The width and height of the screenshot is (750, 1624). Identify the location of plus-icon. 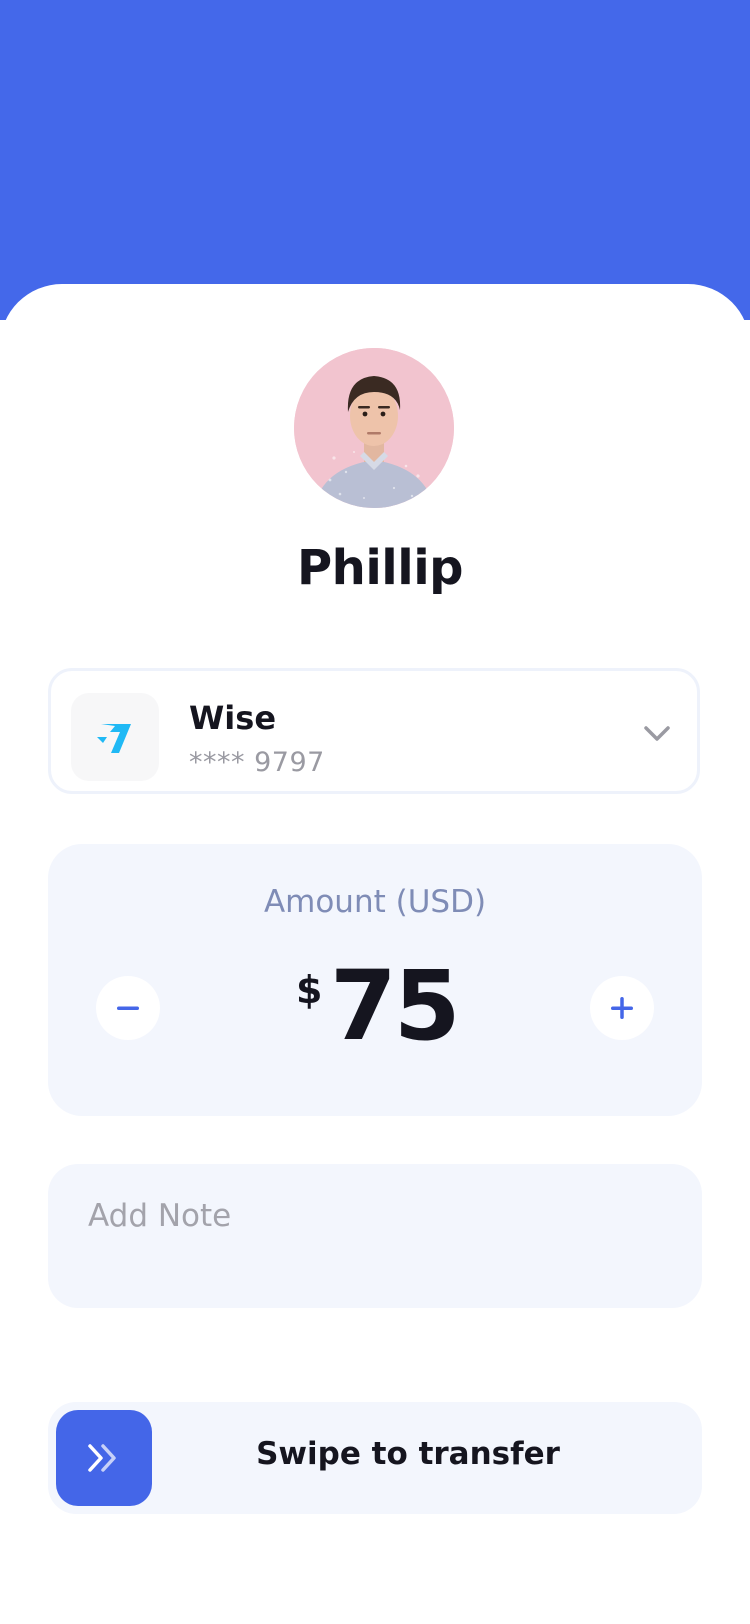
(622, 1008).